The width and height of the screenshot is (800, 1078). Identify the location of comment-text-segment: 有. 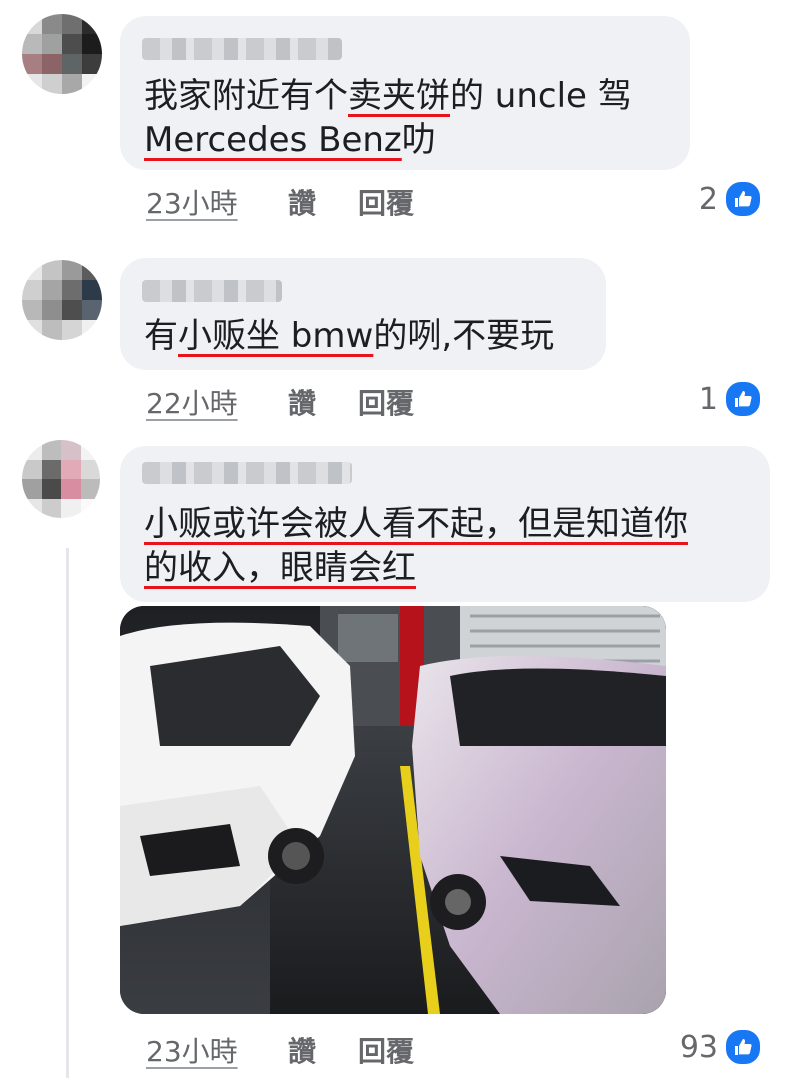
(161, 336).